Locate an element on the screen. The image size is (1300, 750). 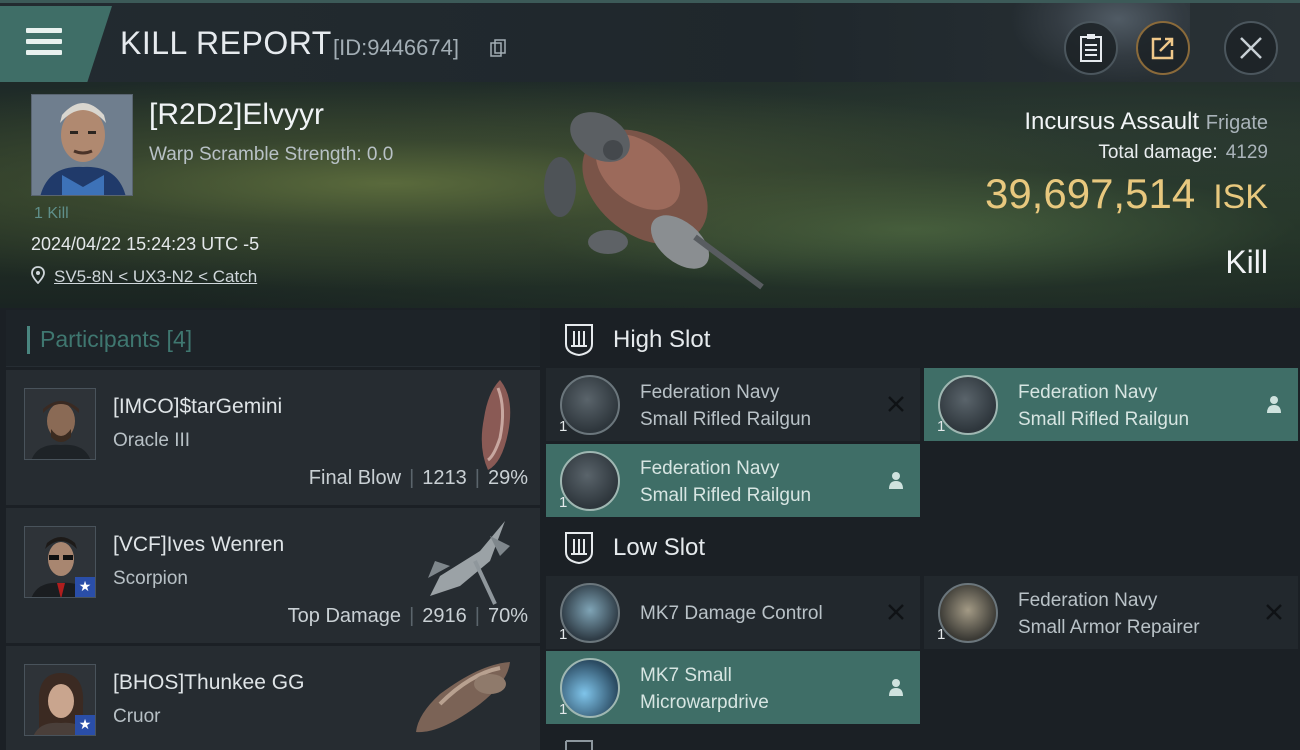
victim-avatar is located at coordinates (82, 145).